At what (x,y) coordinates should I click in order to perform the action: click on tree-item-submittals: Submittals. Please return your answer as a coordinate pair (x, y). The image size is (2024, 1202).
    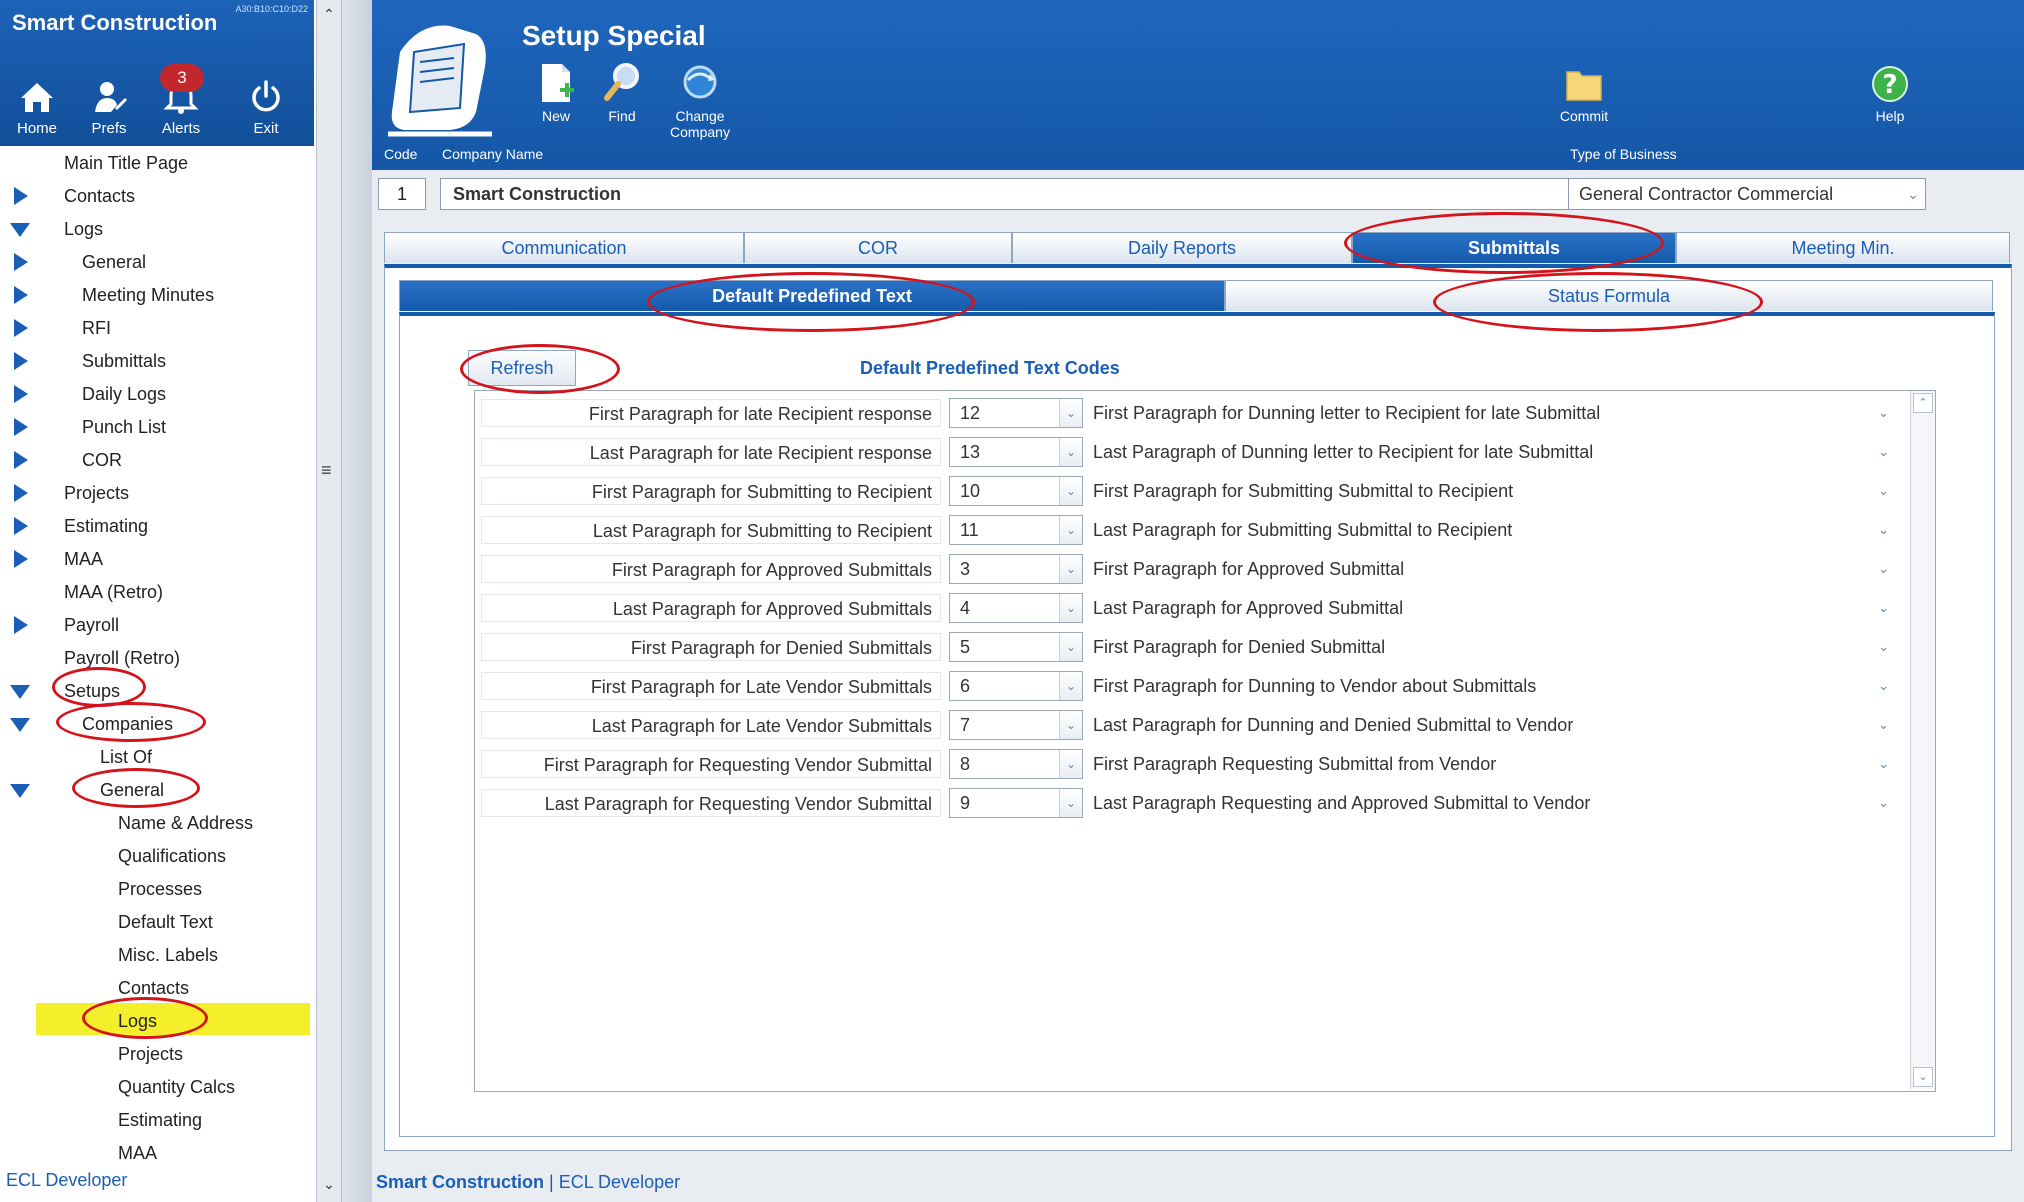
    Looking at the image, I should click on (150, 361).